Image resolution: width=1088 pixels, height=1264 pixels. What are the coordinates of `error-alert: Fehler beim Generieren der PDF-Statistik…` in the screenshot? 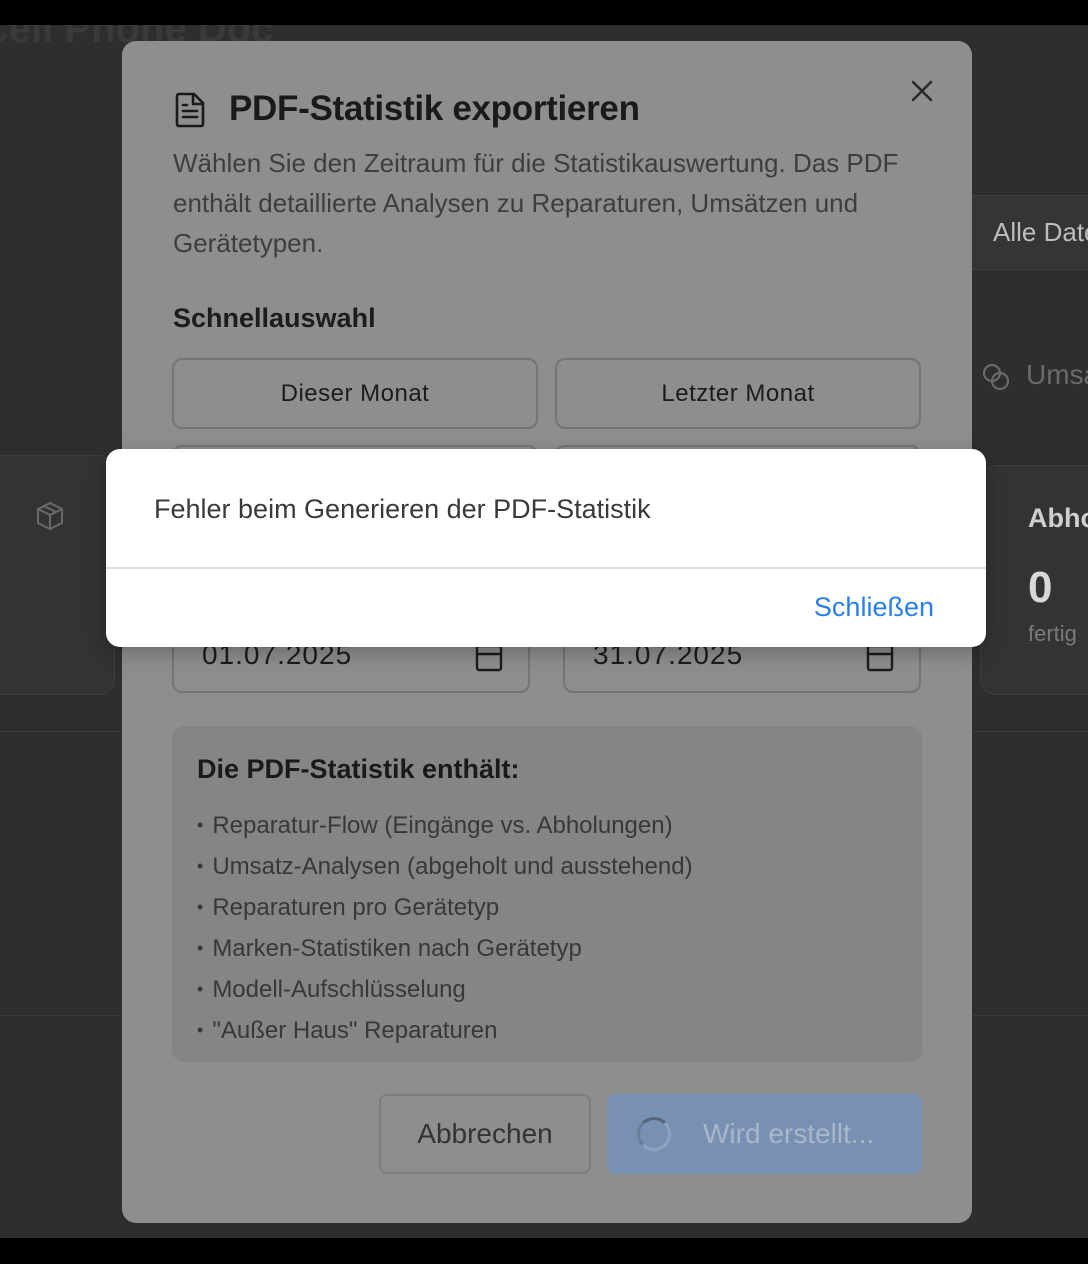 It's located at (546, 548).